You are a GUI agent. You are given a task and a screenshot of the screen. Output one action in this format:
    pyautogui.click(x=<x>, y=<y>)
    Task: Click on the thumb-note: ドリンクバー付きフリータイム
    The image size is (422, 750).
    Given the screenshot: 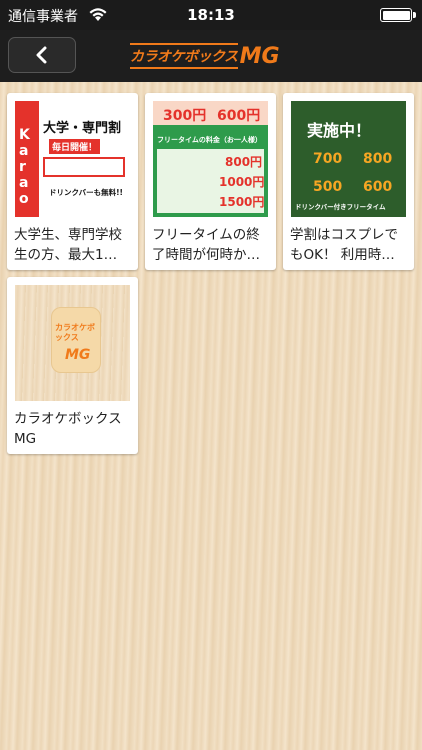 What is the action you would take?
    pyautogui.click(x=340, y=207)
    